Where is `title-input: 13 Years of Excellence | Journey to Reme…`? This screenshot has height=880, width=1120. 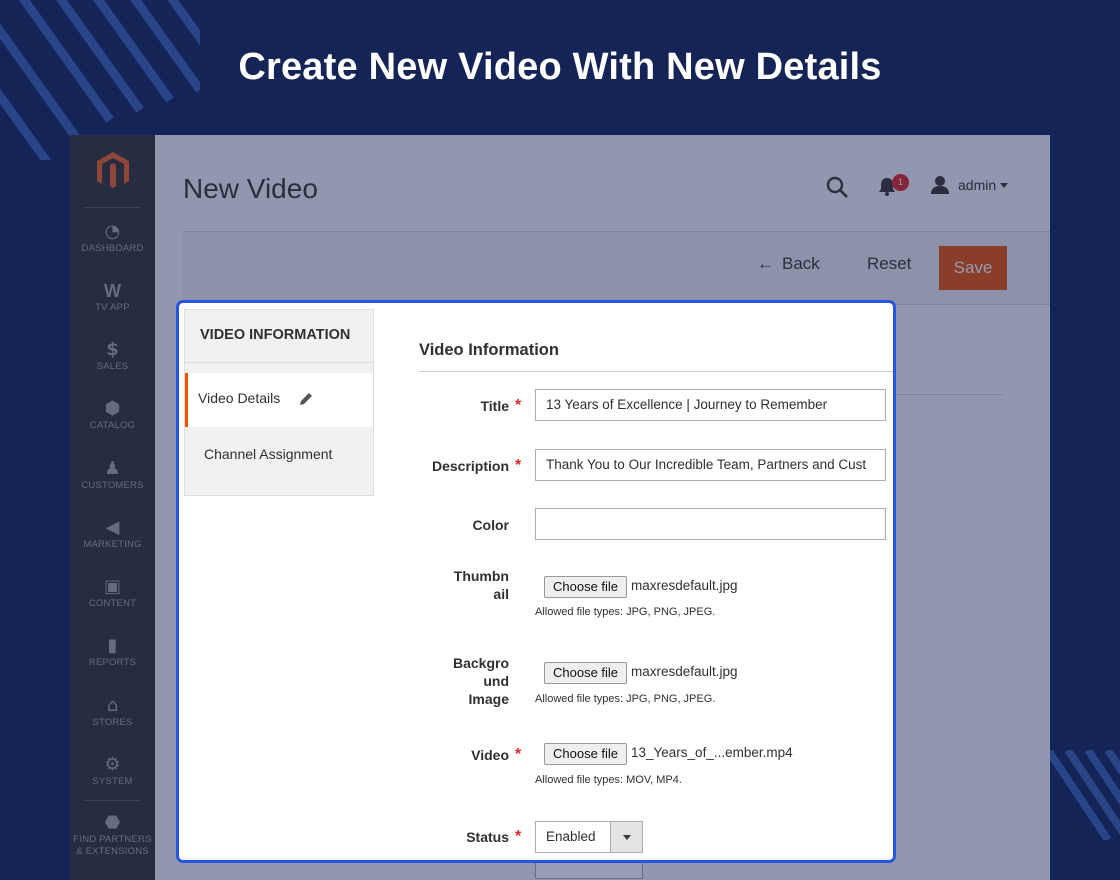 title-input: 13 Years of Excellence | Journey to Reme… is located at coordinates (710, 405).